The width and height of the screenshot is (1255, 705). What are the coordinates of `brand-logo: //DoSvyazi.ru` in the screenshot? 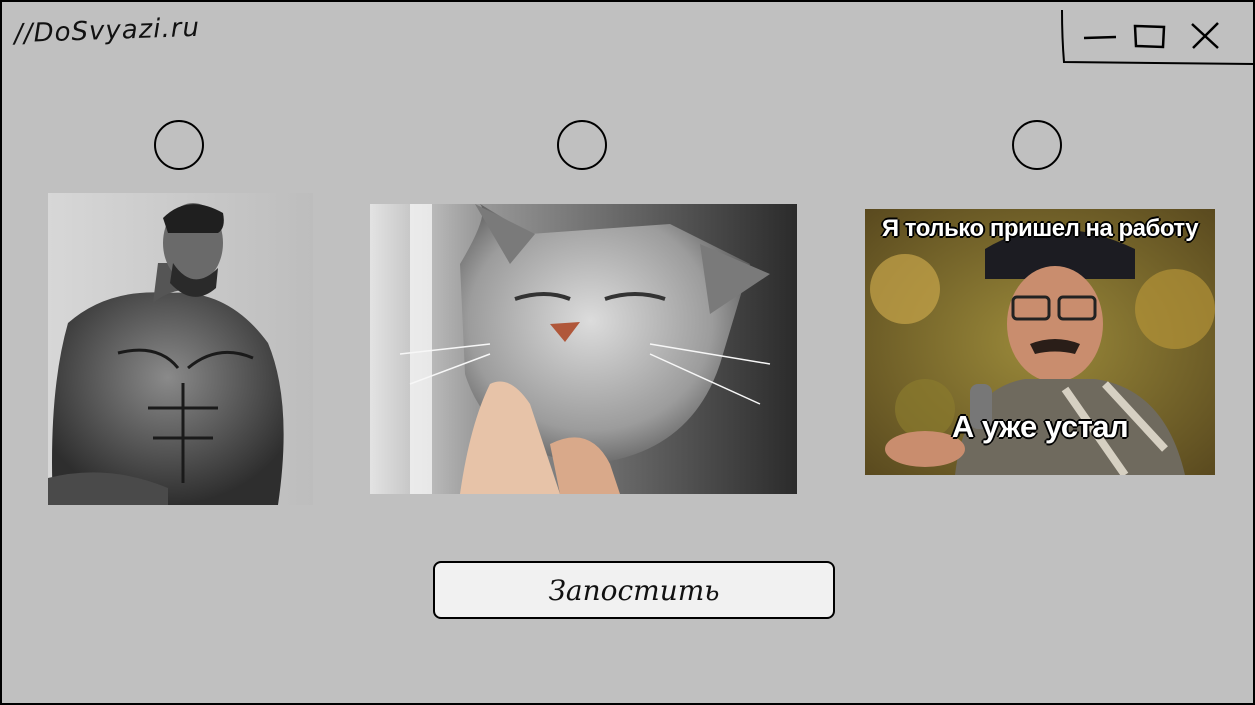 It's located at (107, 31).